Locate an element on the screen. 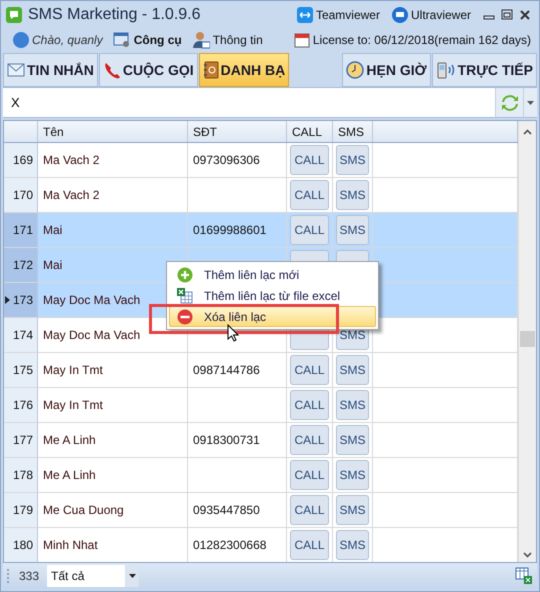 The width and height of the screenshot is (540, 592). phone-text: 01699988601 is located at coordinates (229, 230).